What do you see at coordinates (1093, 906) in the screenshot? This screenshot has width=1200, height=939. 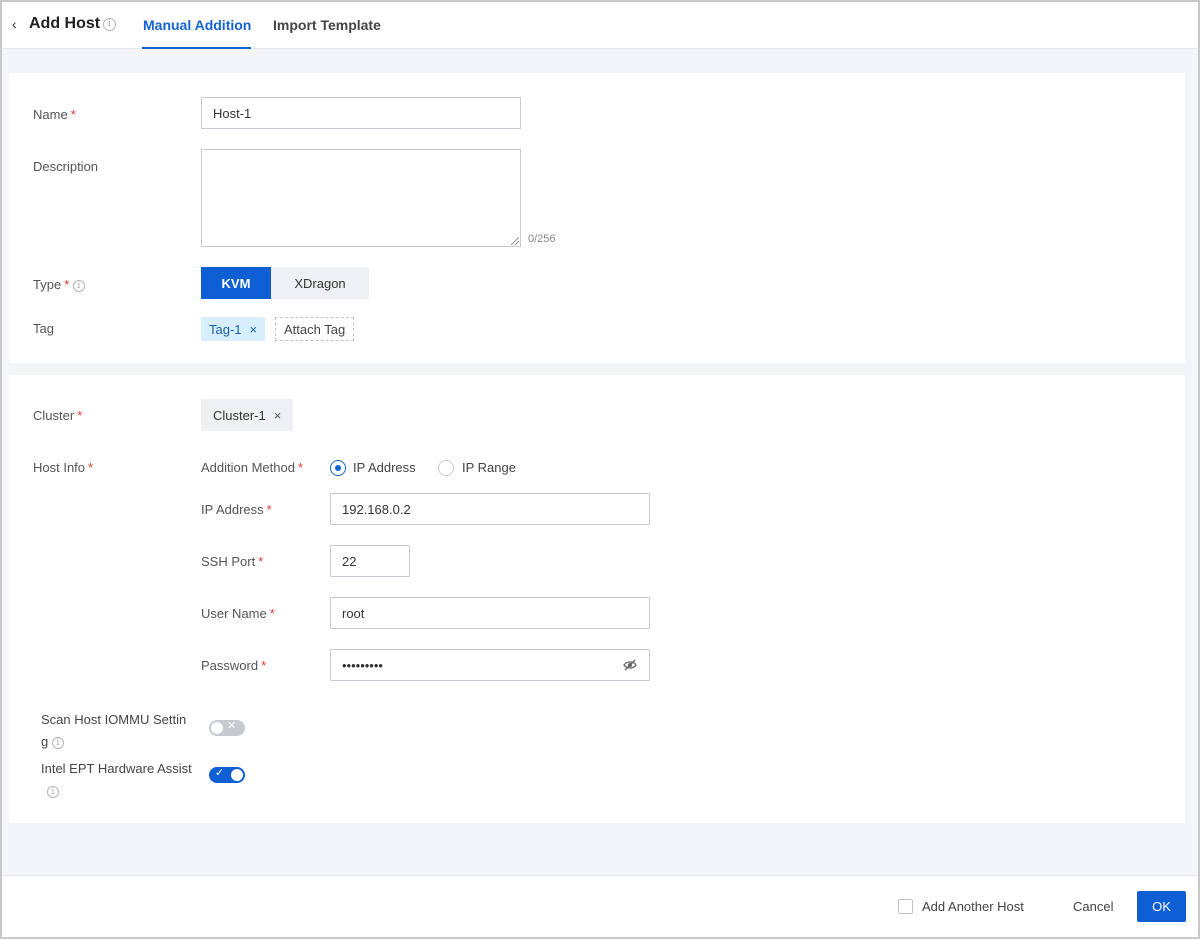 I see `cancel-button: Cancel` at bounding box center [1093, 906].